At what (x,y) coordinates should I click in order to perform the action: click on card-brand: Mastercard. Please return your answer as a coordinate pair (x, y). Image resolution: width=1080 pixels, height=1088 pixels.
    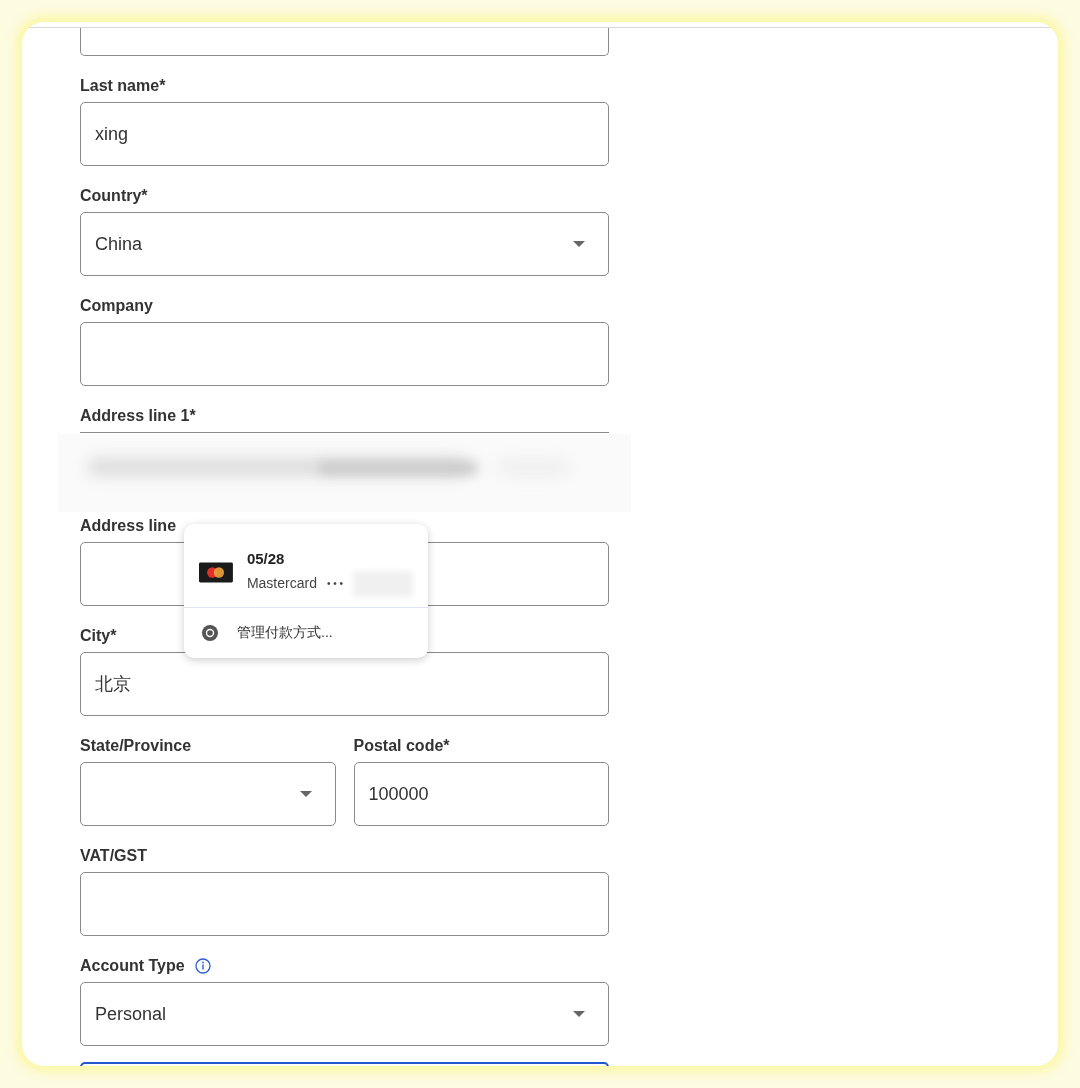
    Looking at the image, I should click on (281, 583).